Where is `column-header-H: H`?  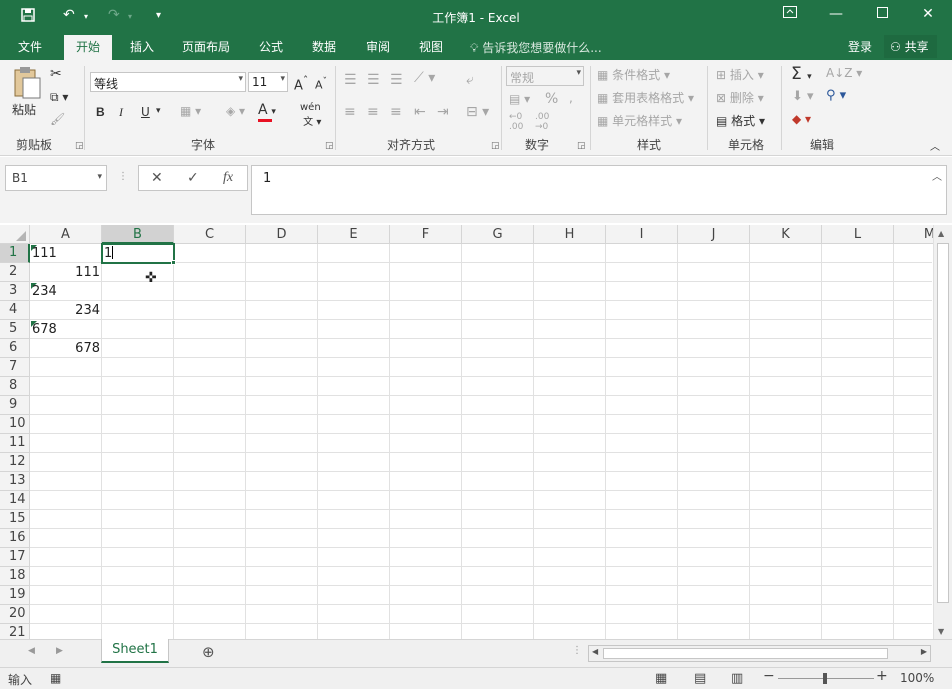
column-header-H: H is located at coordinates (570, 234).